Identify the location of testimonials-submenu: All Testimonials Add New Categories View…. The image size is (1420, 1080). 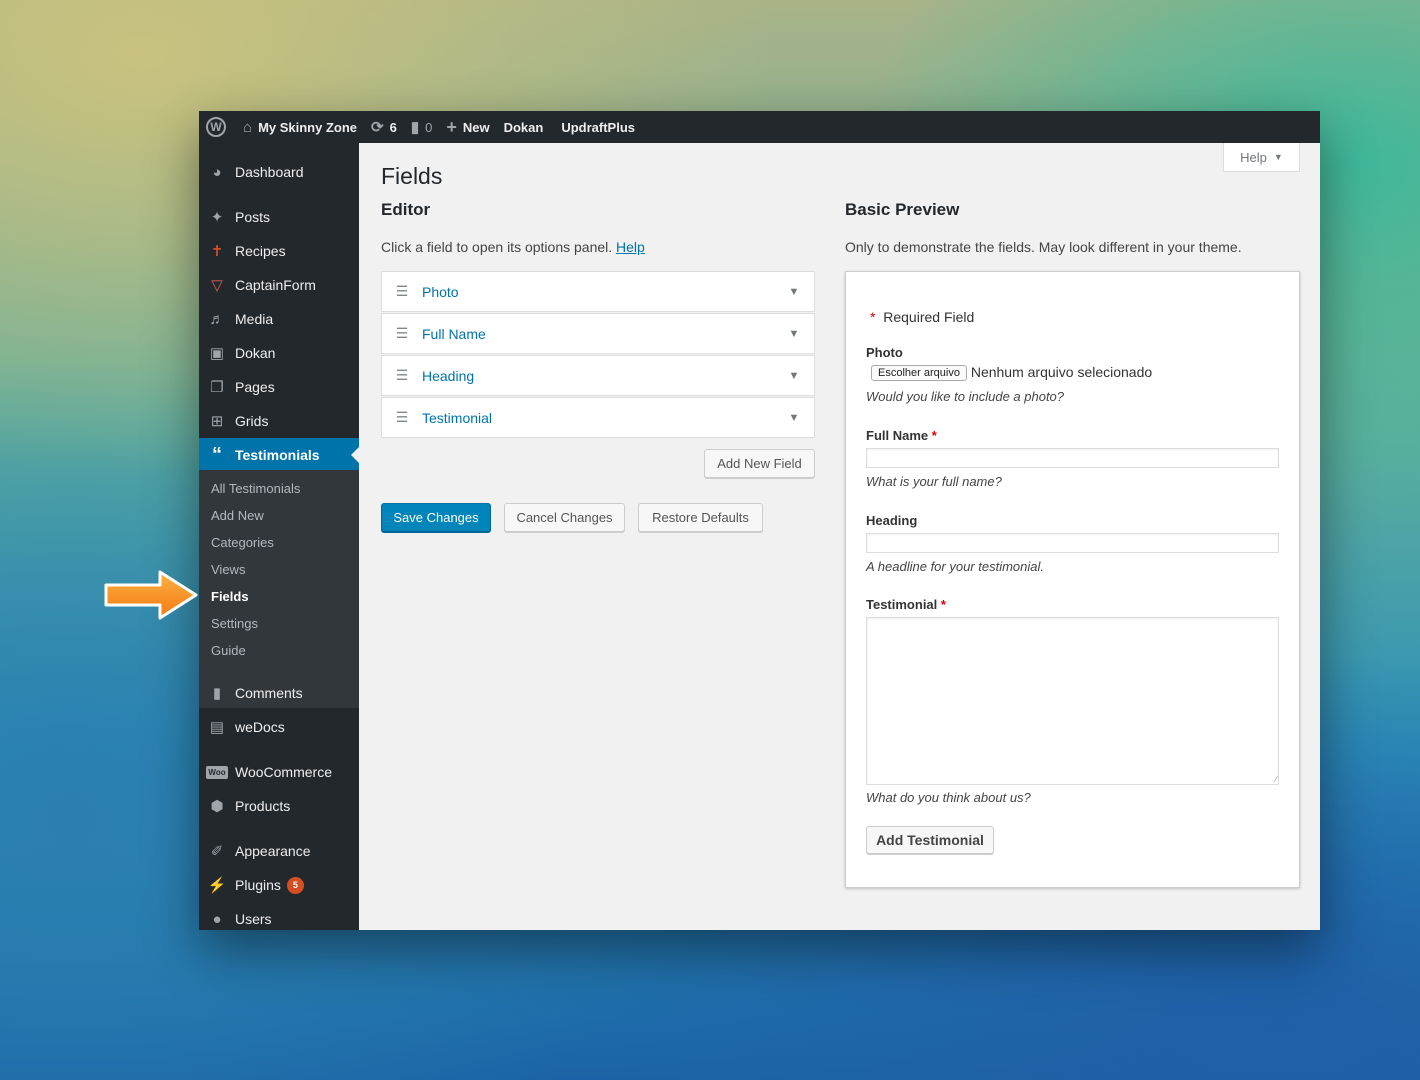
(279, 589).